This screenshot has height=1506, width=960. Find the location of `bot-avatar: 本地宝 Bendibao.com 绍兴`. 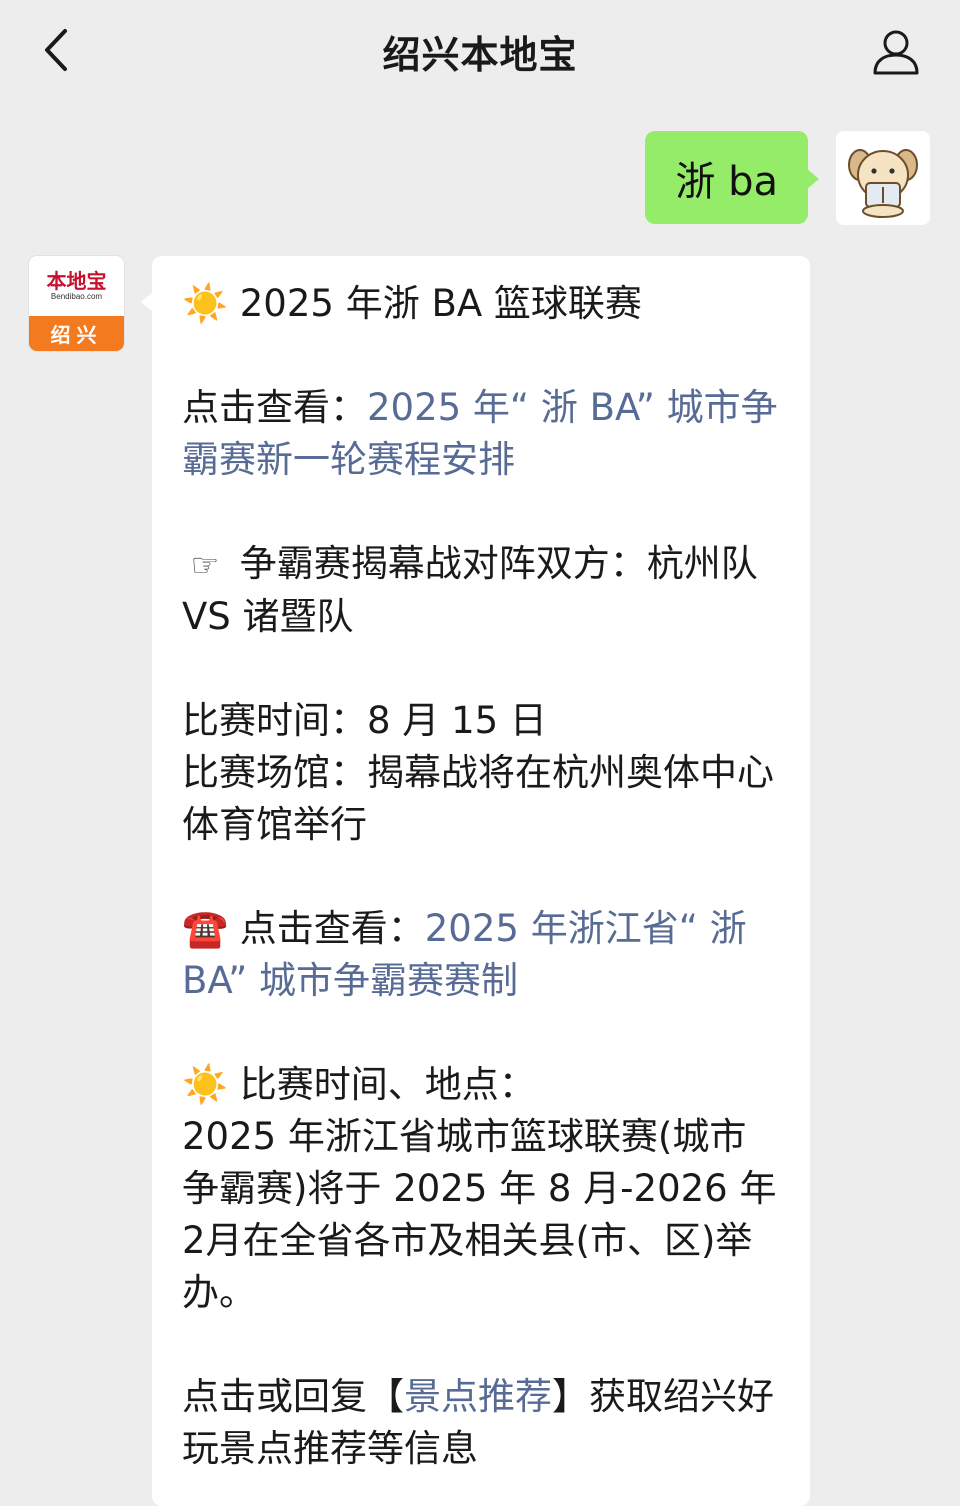

bot-avatar: 本地宝 Bendibao.com 绍兴 is located at coordinates (76, 303).